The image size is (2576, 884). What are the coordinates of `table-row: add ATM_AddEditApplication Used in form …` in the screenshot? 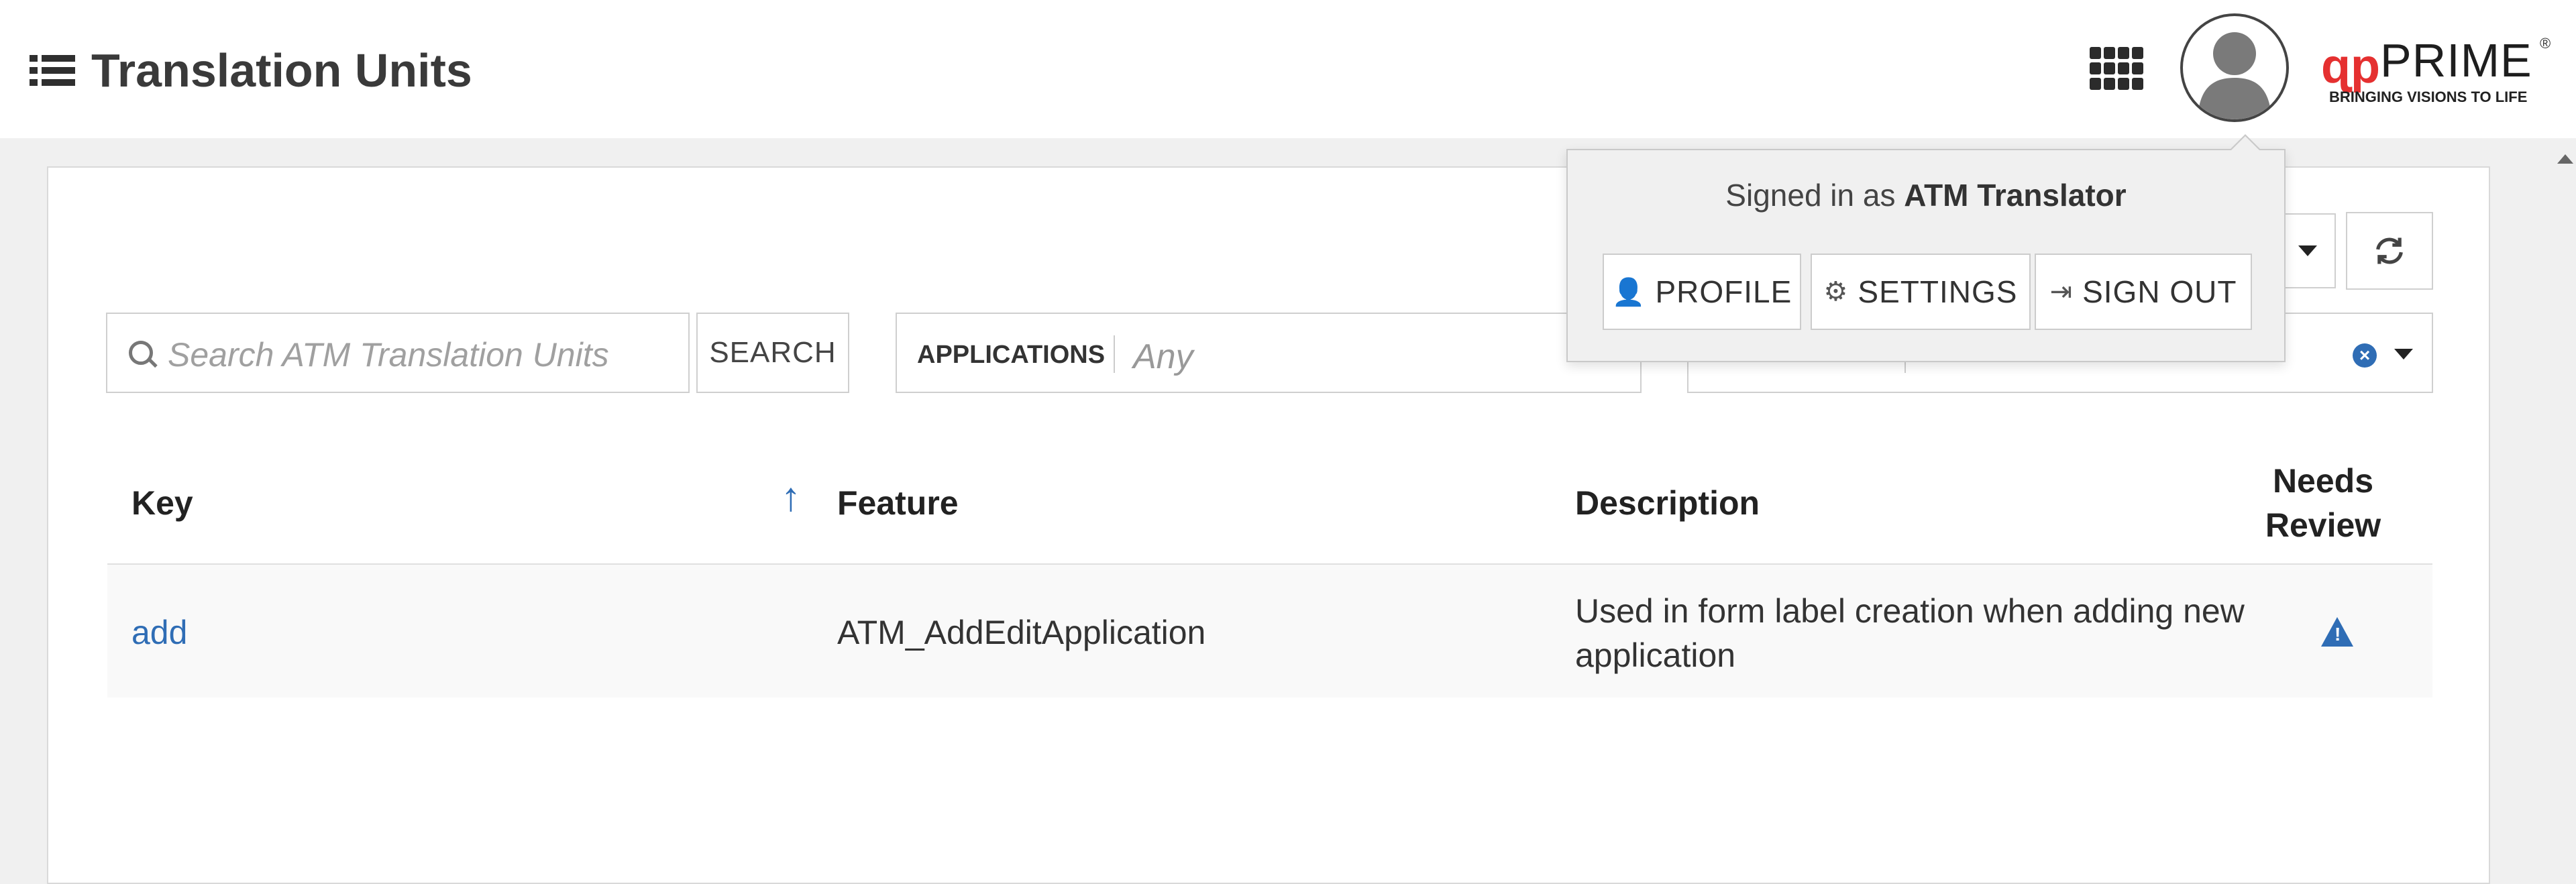 It's located at (1269, 631).